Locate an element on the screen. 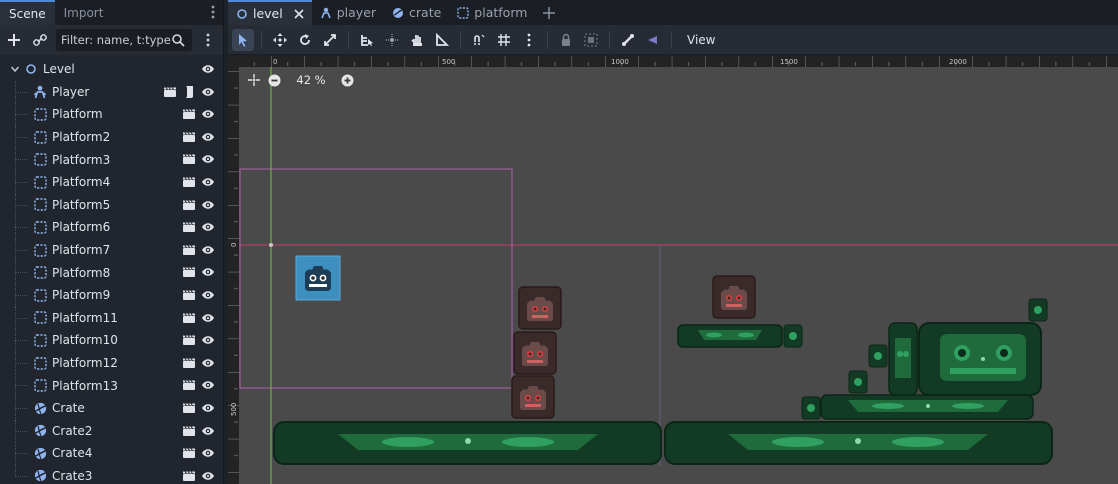 The width and height of the screenshot is (1118, 484). filter-input is located at coordinates (116, 40).